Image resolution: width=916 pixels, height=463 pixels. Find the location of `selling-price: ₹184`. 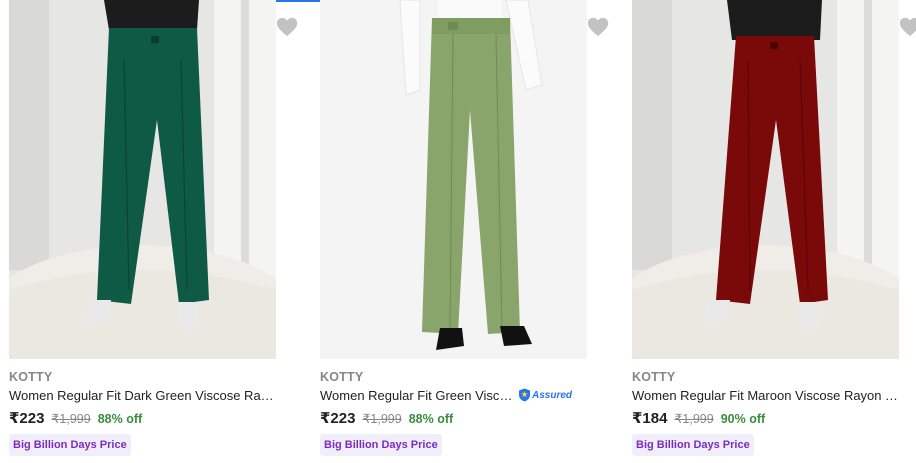

selling-price: ₹184 is located at coordinates (650, 418).